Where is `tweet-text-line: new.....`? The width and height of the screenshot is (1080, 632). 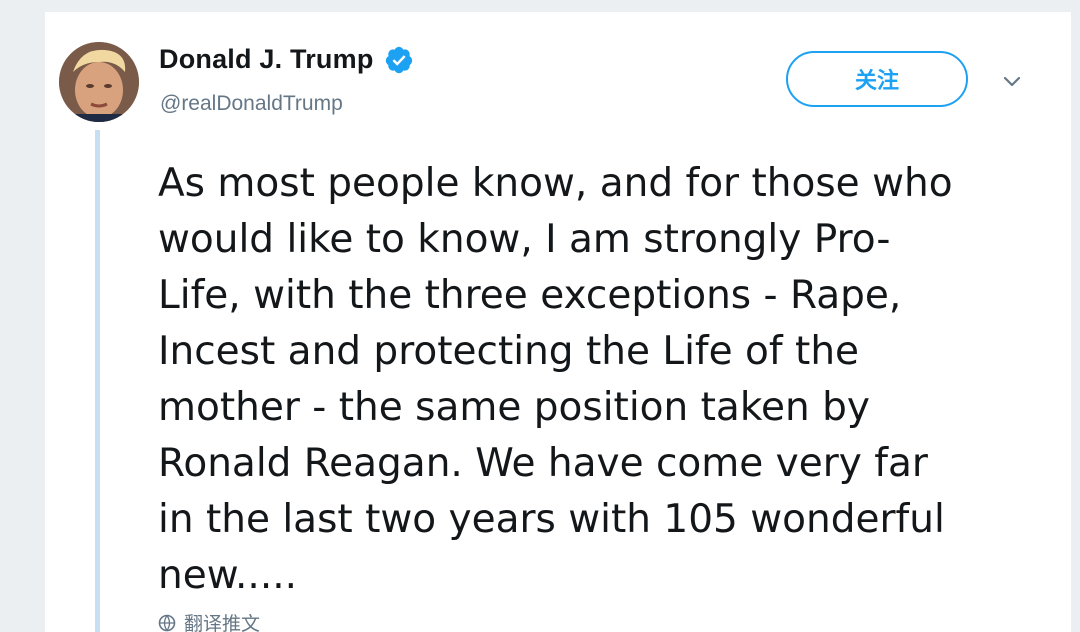
tweet-text-line: new..... is located at coordinates (228, 575).